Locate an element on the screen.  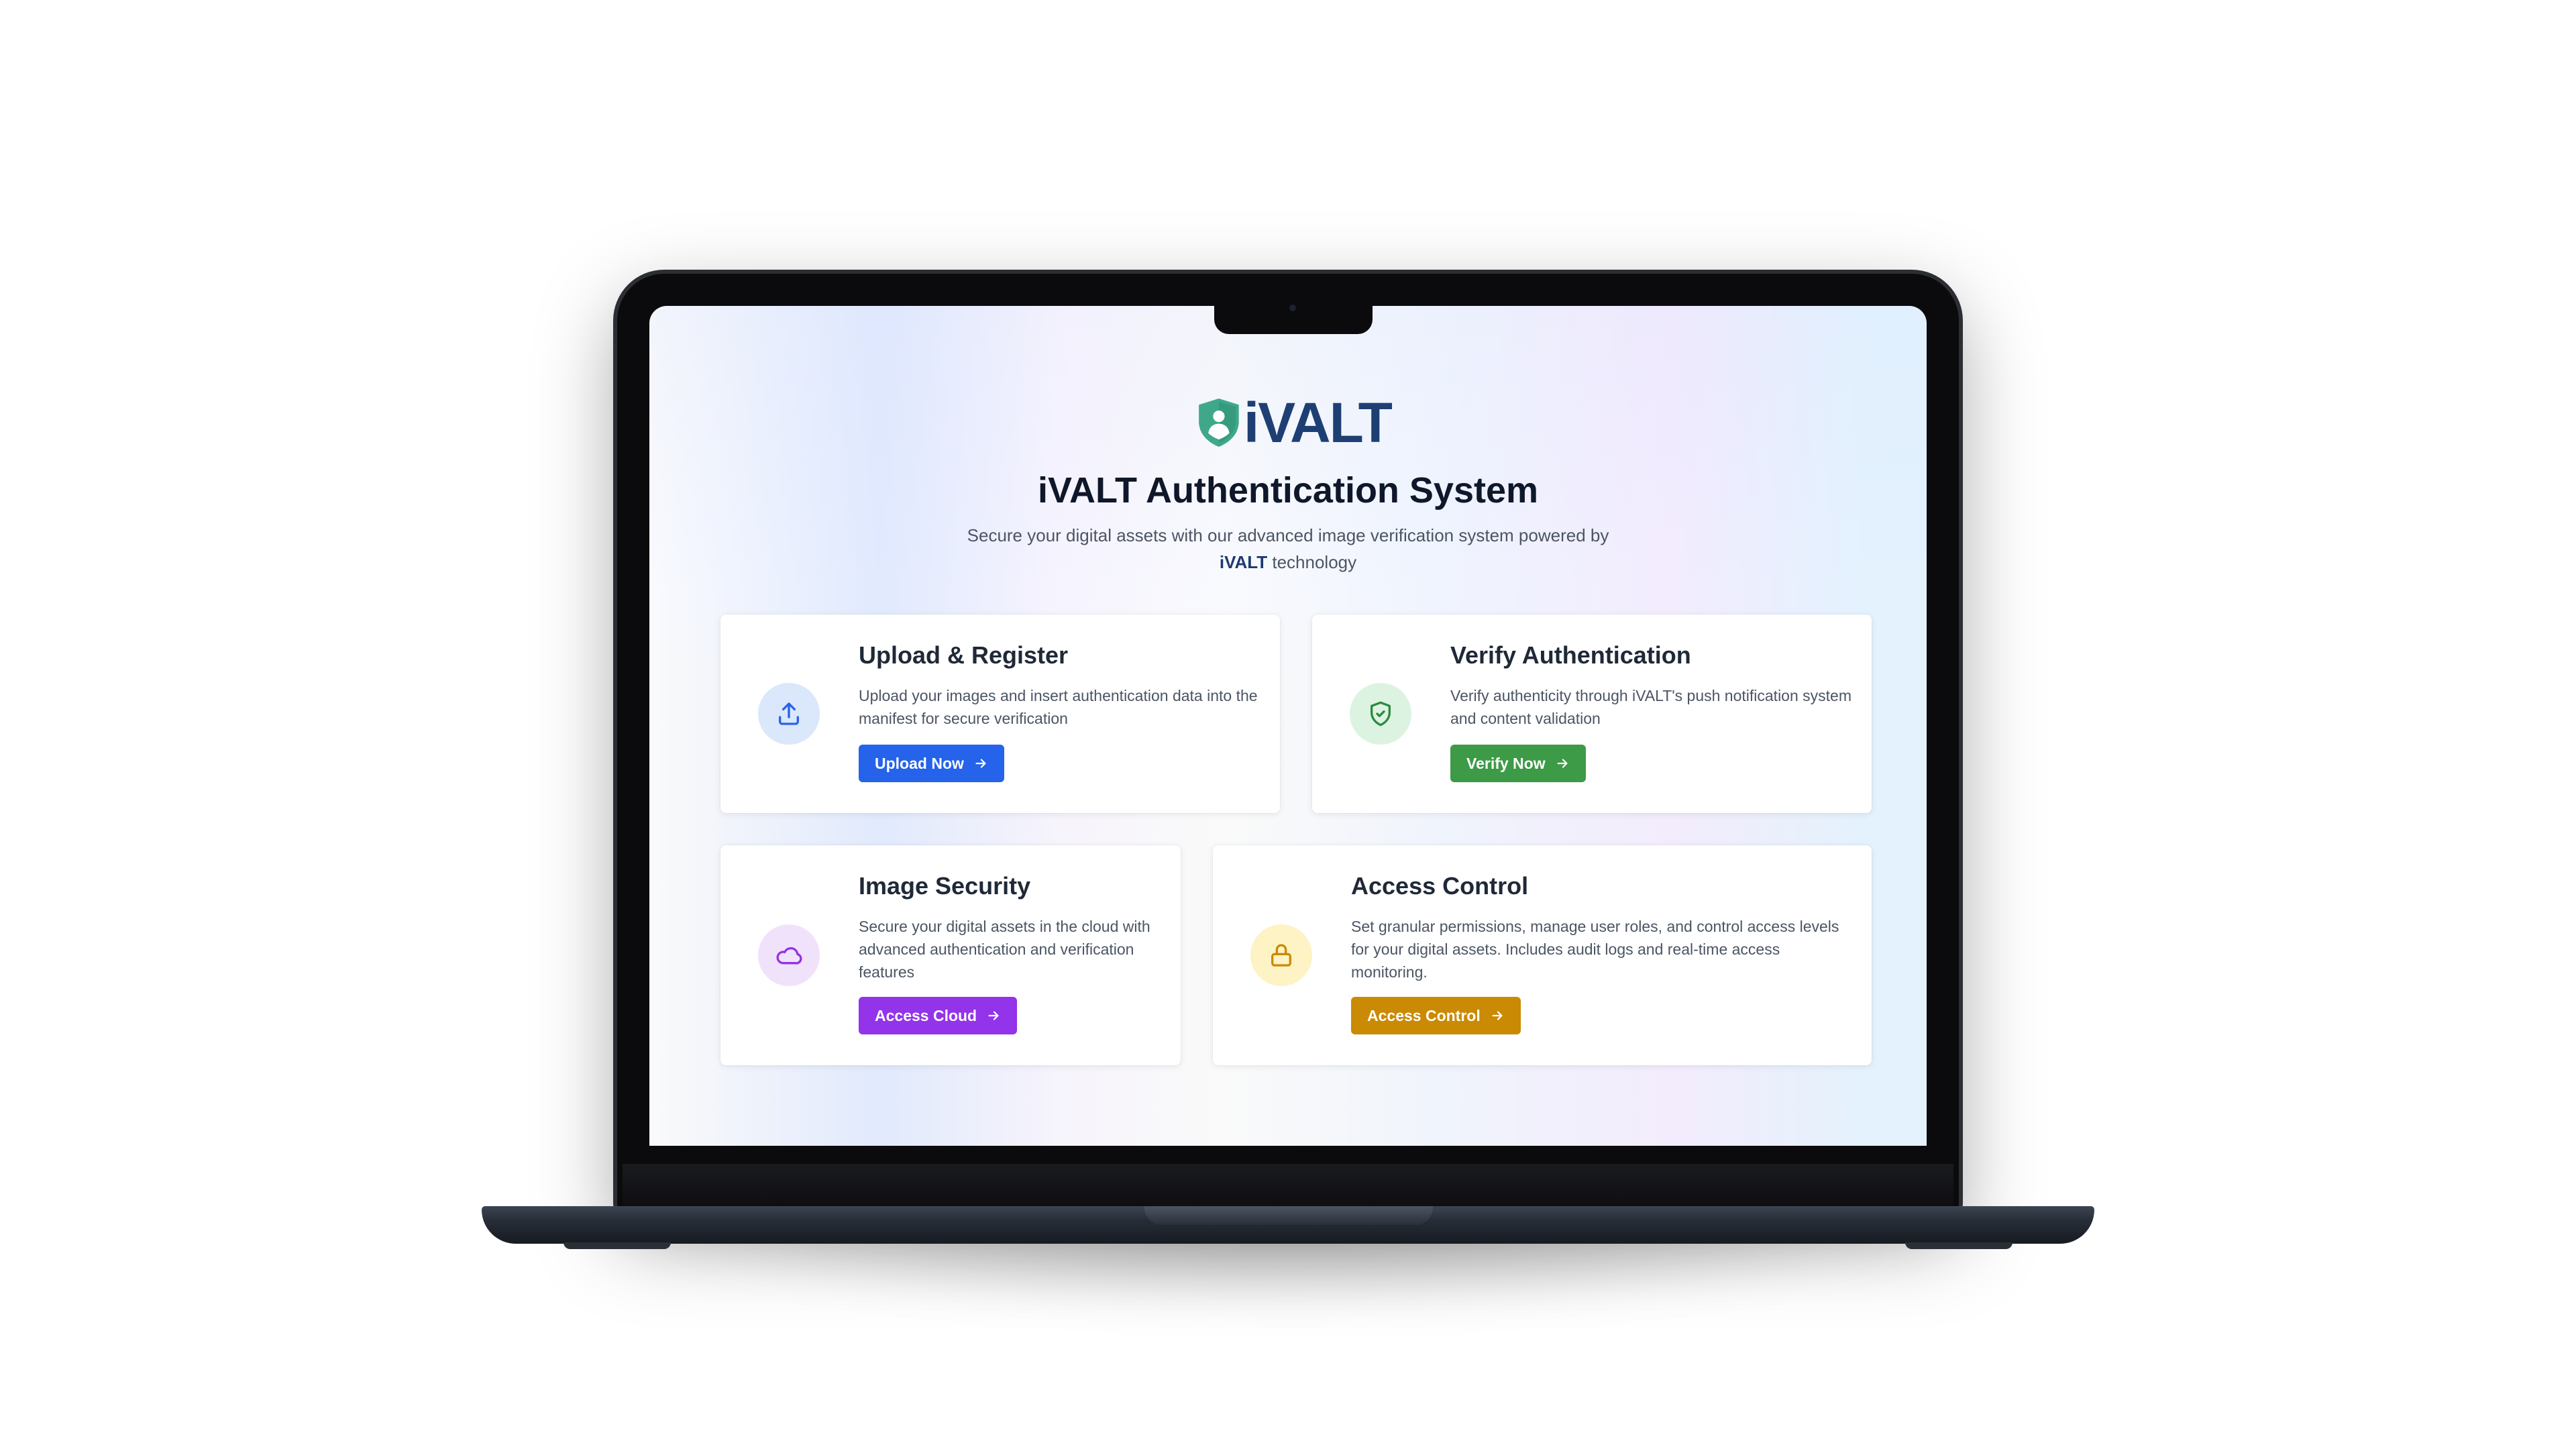
upload-now-button: Upload Now is located at coordinates (931, 763).